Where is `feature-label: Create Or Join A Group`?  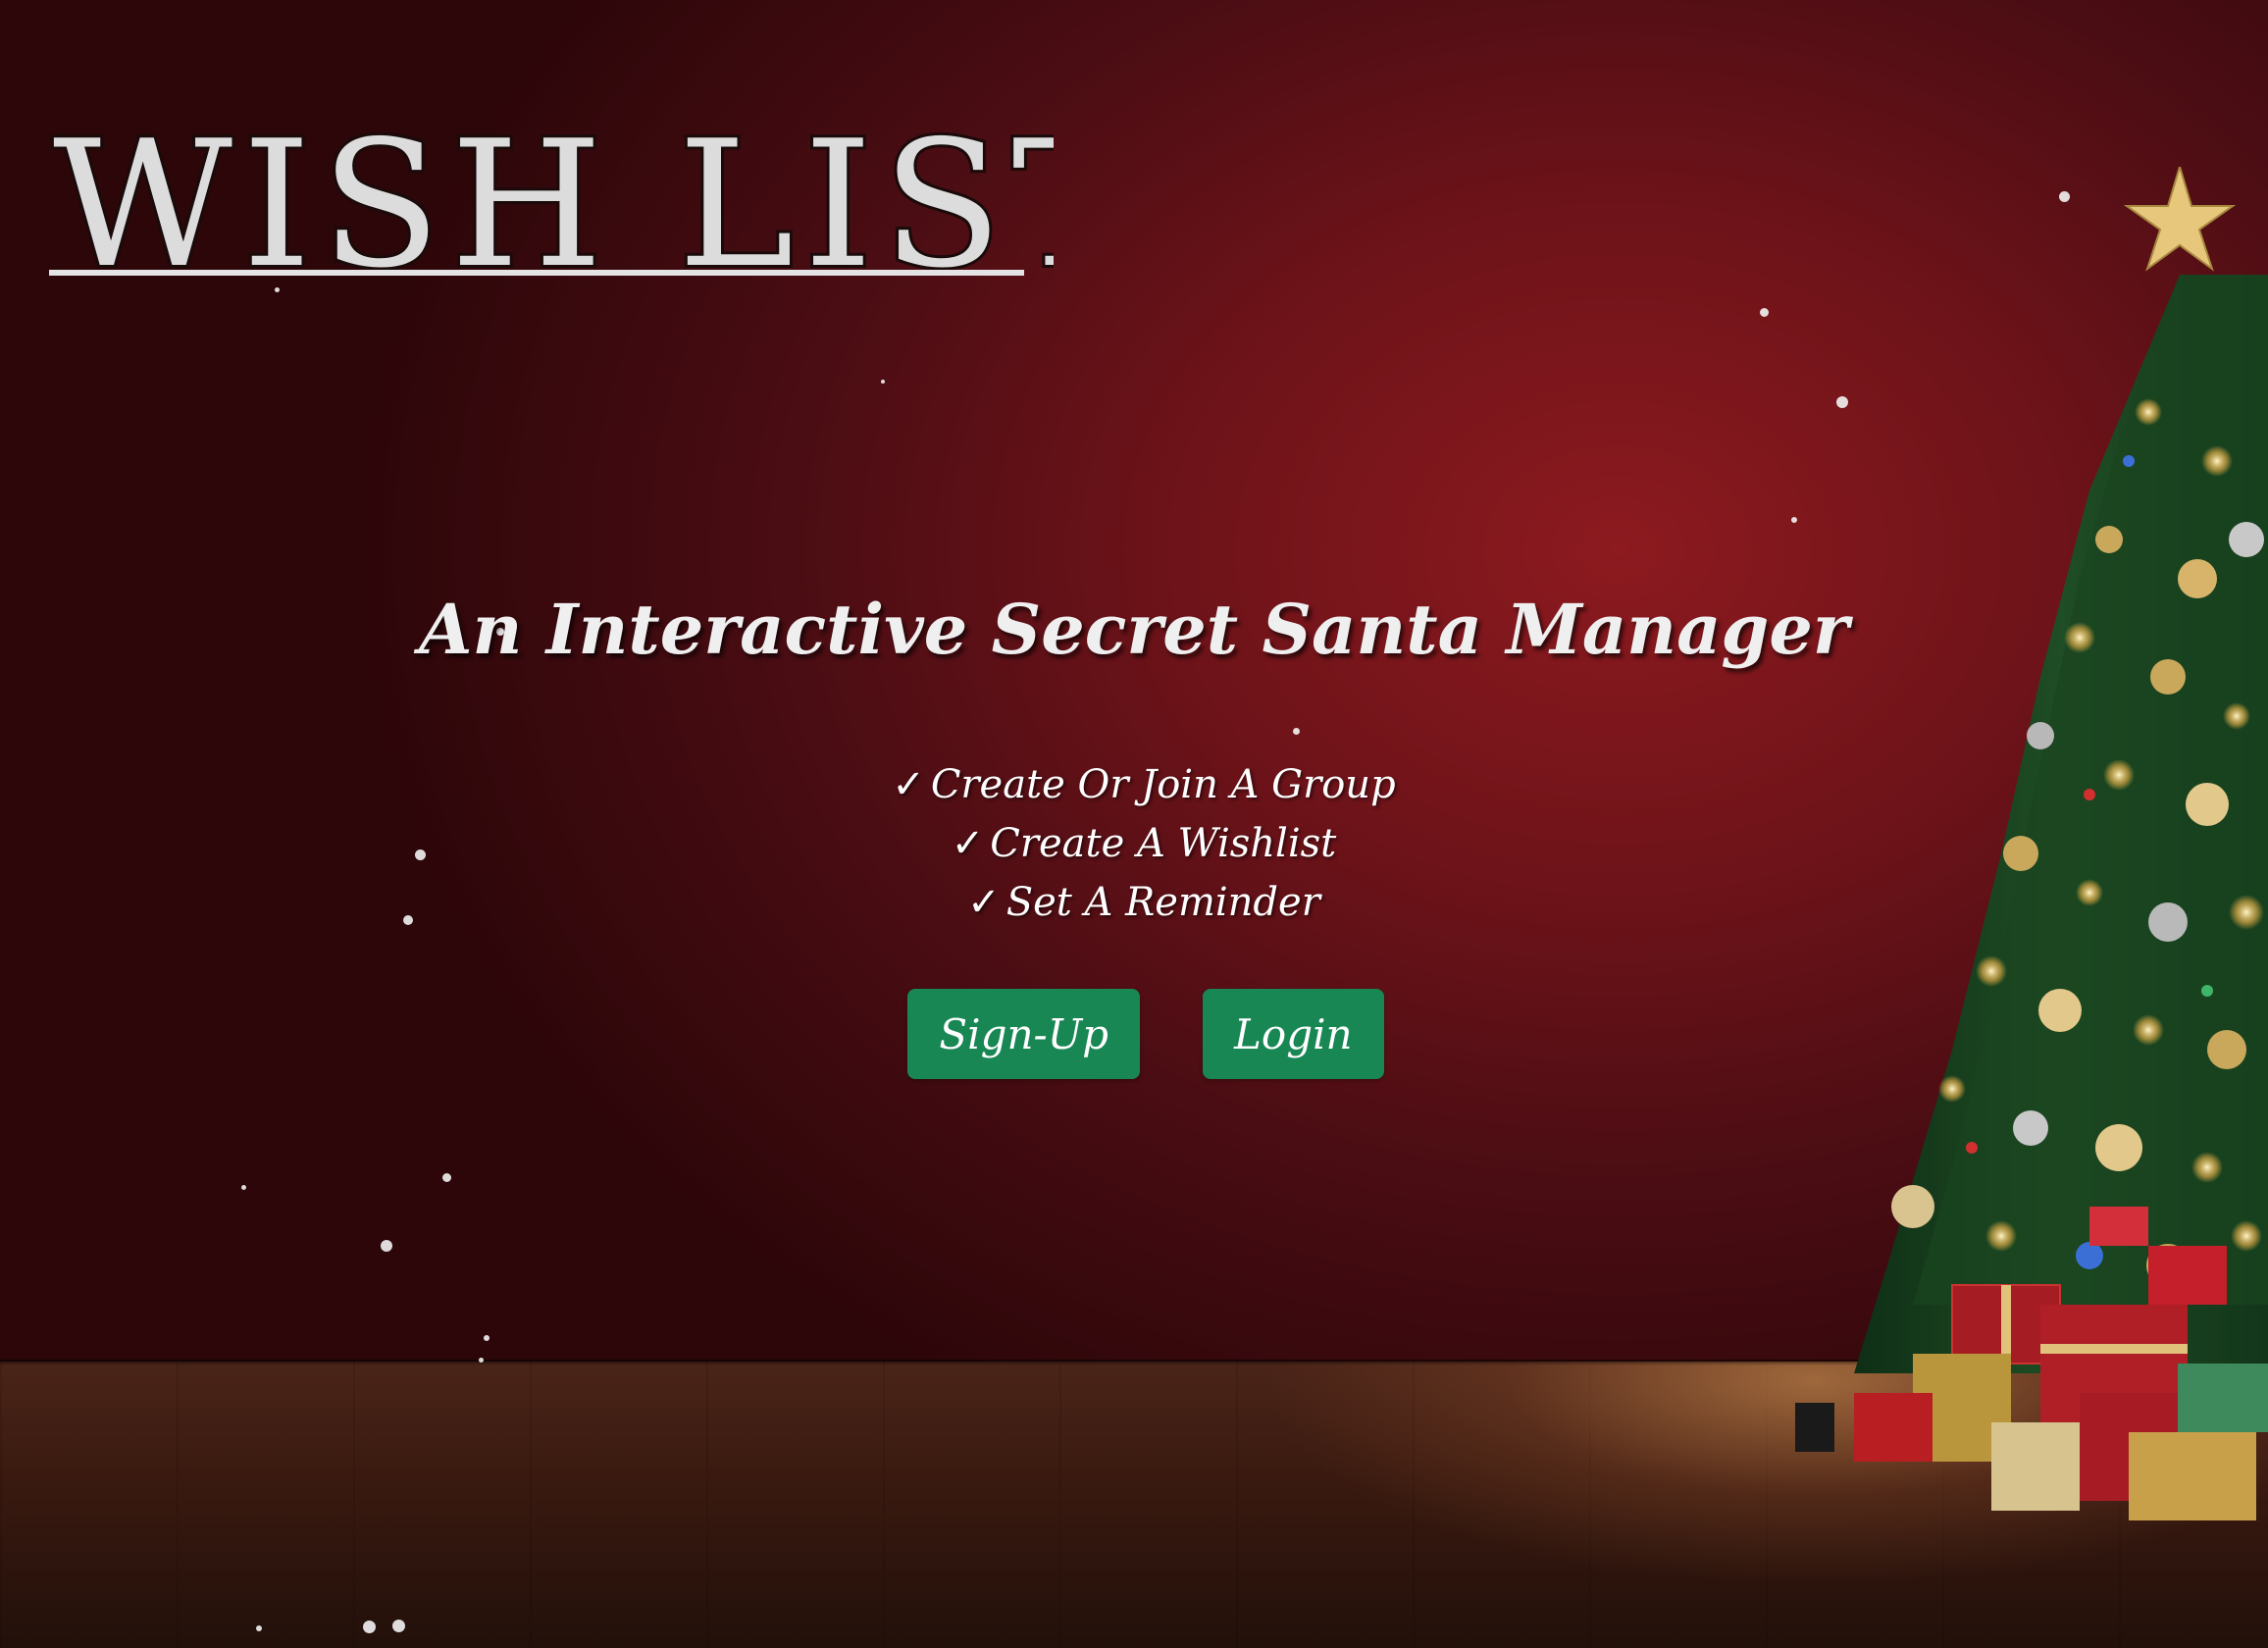 feature-label: Create Or Join A Group is located at coordinates (1163, 784).